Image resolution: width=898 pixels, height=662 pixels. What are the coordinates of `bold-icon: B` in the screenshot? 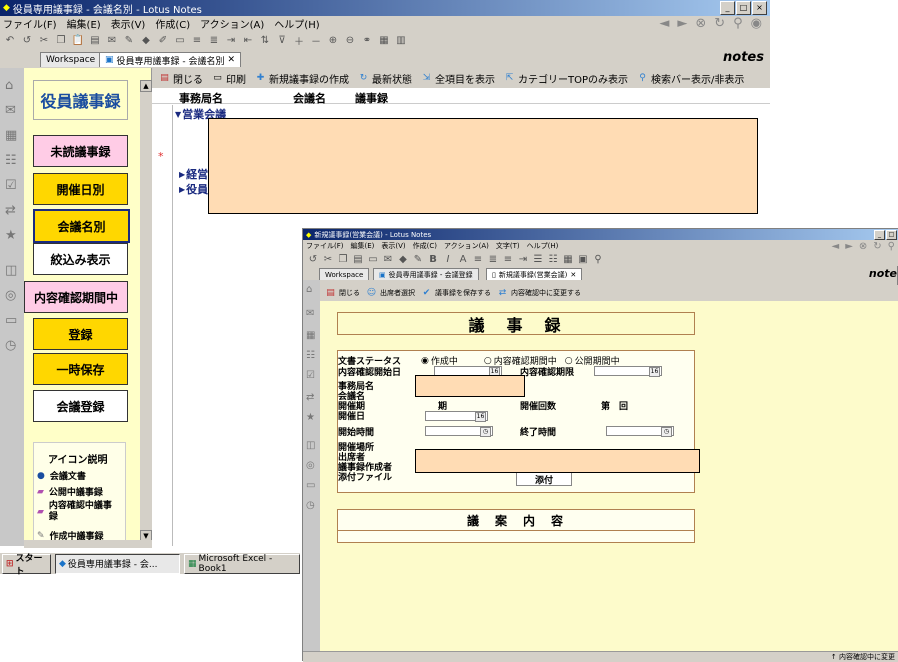 It's located at (433, 259).